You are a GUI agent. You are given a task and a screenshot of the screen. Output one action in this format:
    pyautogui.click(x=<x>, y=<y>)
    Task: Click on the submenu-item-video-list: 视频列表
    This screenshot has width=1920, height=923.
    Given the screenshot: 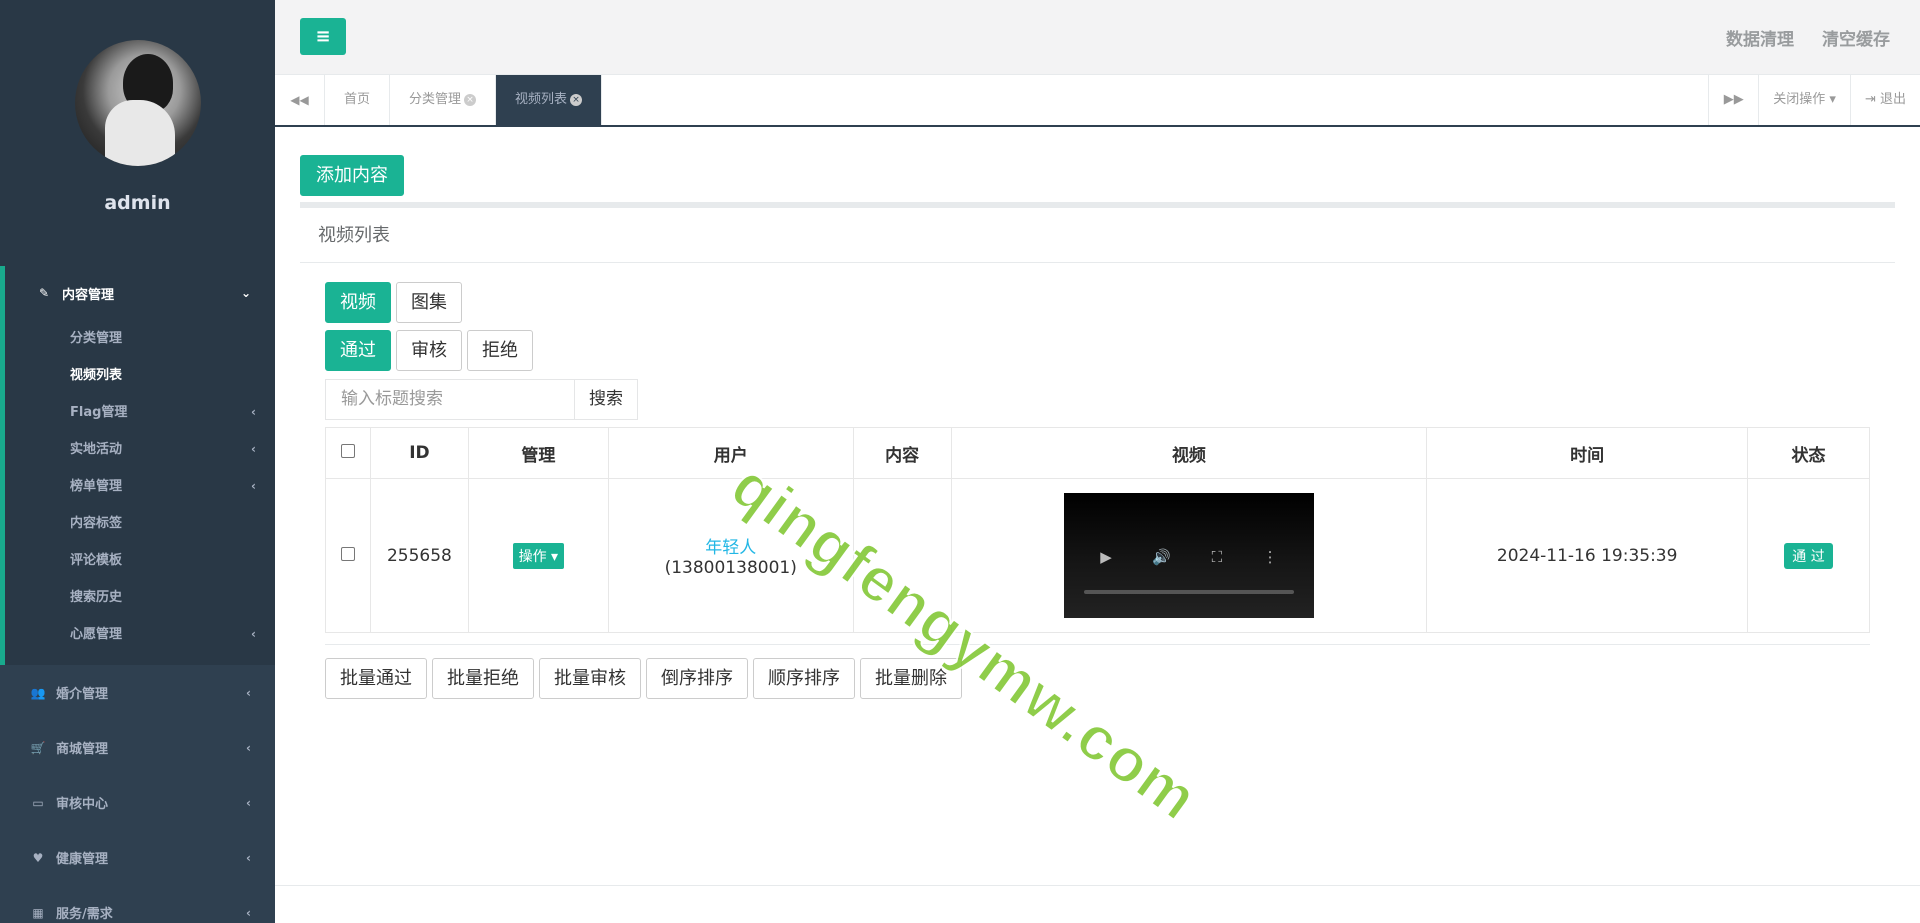 What is the action you would take?
    pyautogui.click(x=140, y=375)
    